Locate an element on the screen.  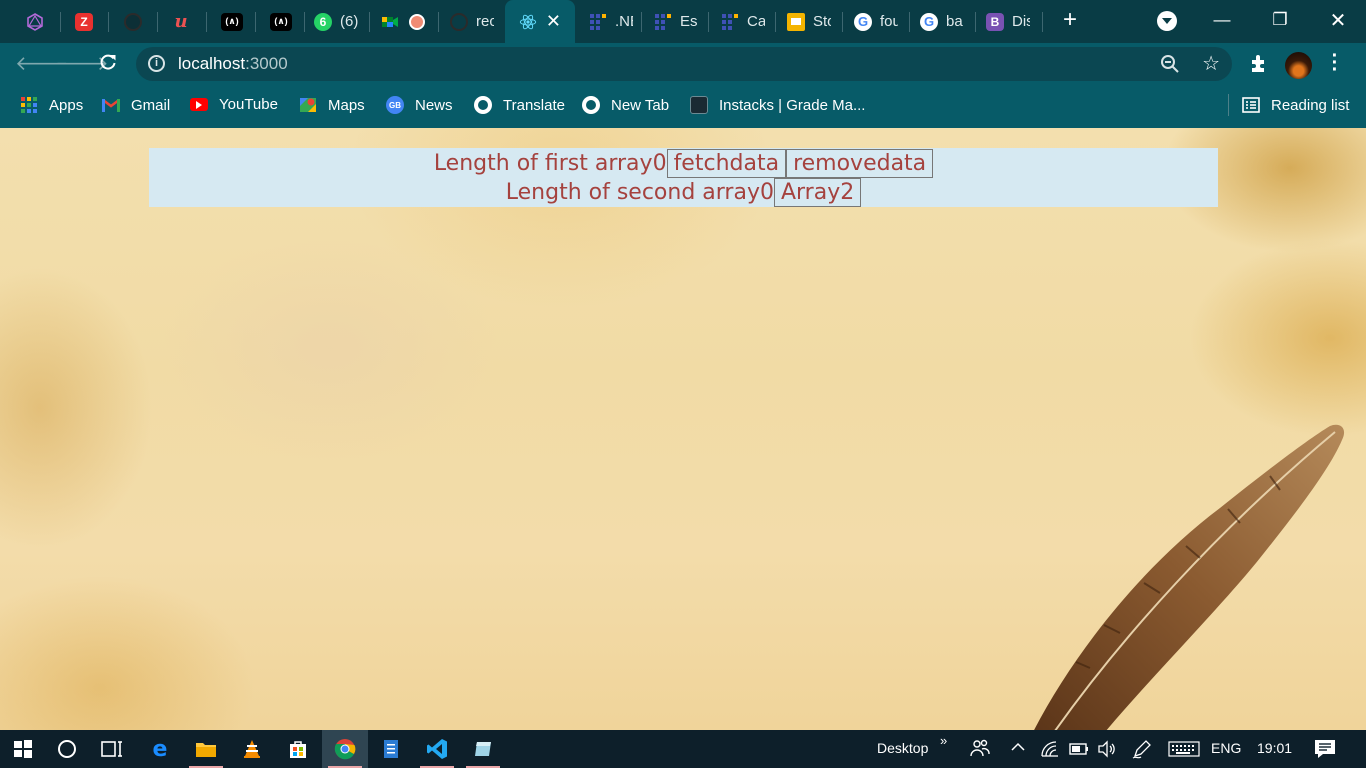
tab-bootstrap: B Dis is located at coordinates (1006, 21).